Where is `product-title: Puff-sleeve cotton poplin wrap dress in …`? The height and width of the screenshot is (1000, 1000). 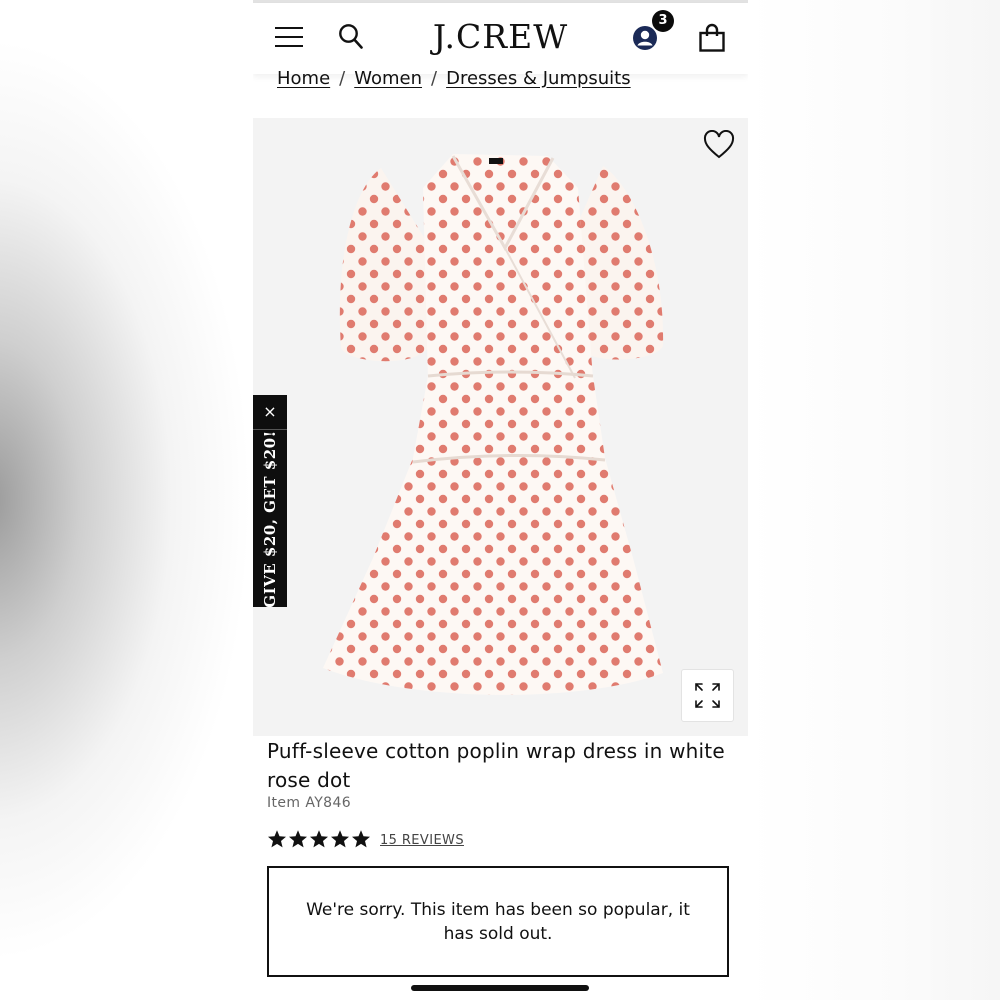 product-title: Puff-sleeve cotton poplin wrap dress in … is located at coordinates (496, 765).